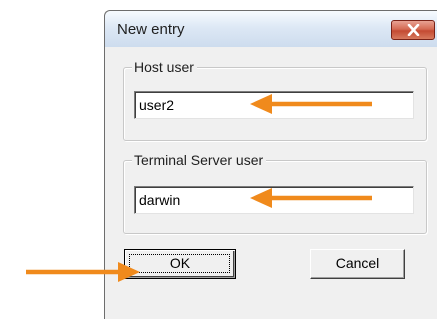 Image resolution: width=437 pixels, height=319 pixels. I want to click on ok-button-label: OK, so click(180, 263).